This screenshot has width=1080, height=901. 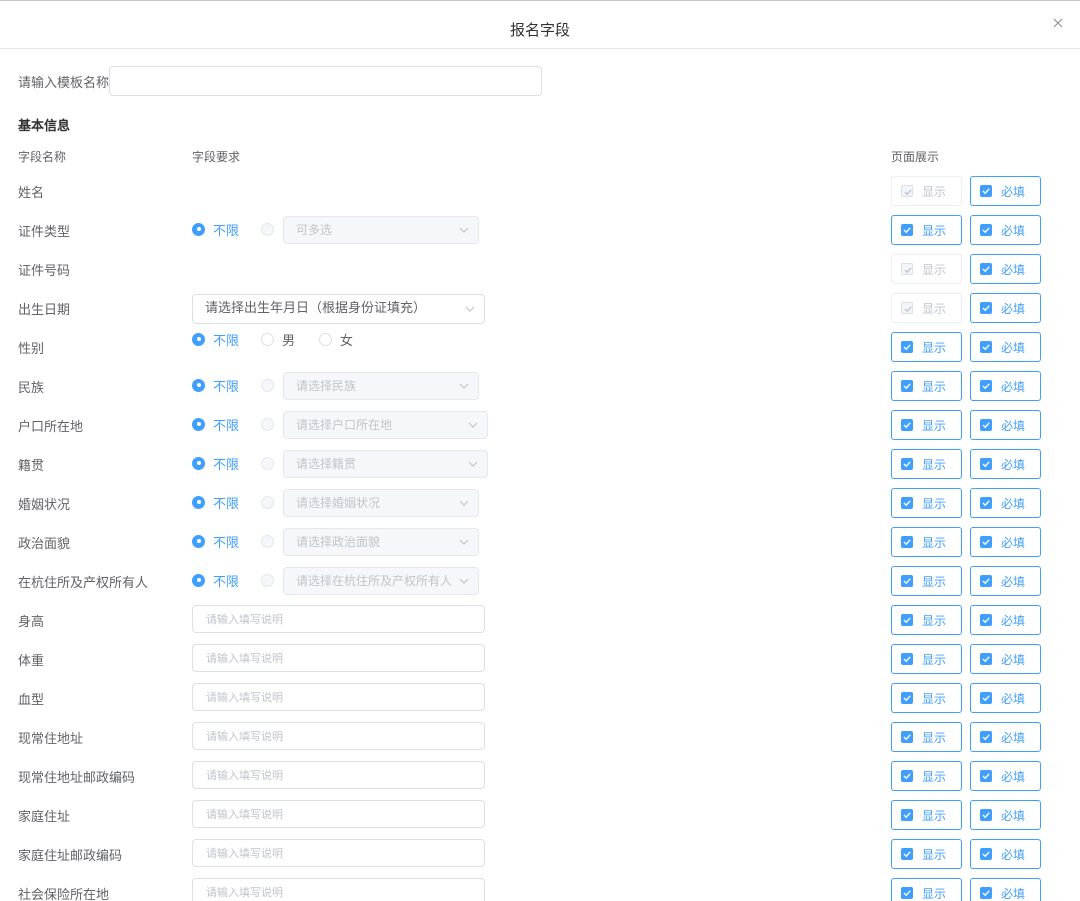 I want to click on radio-female: 女, so click(x=336, y=340).